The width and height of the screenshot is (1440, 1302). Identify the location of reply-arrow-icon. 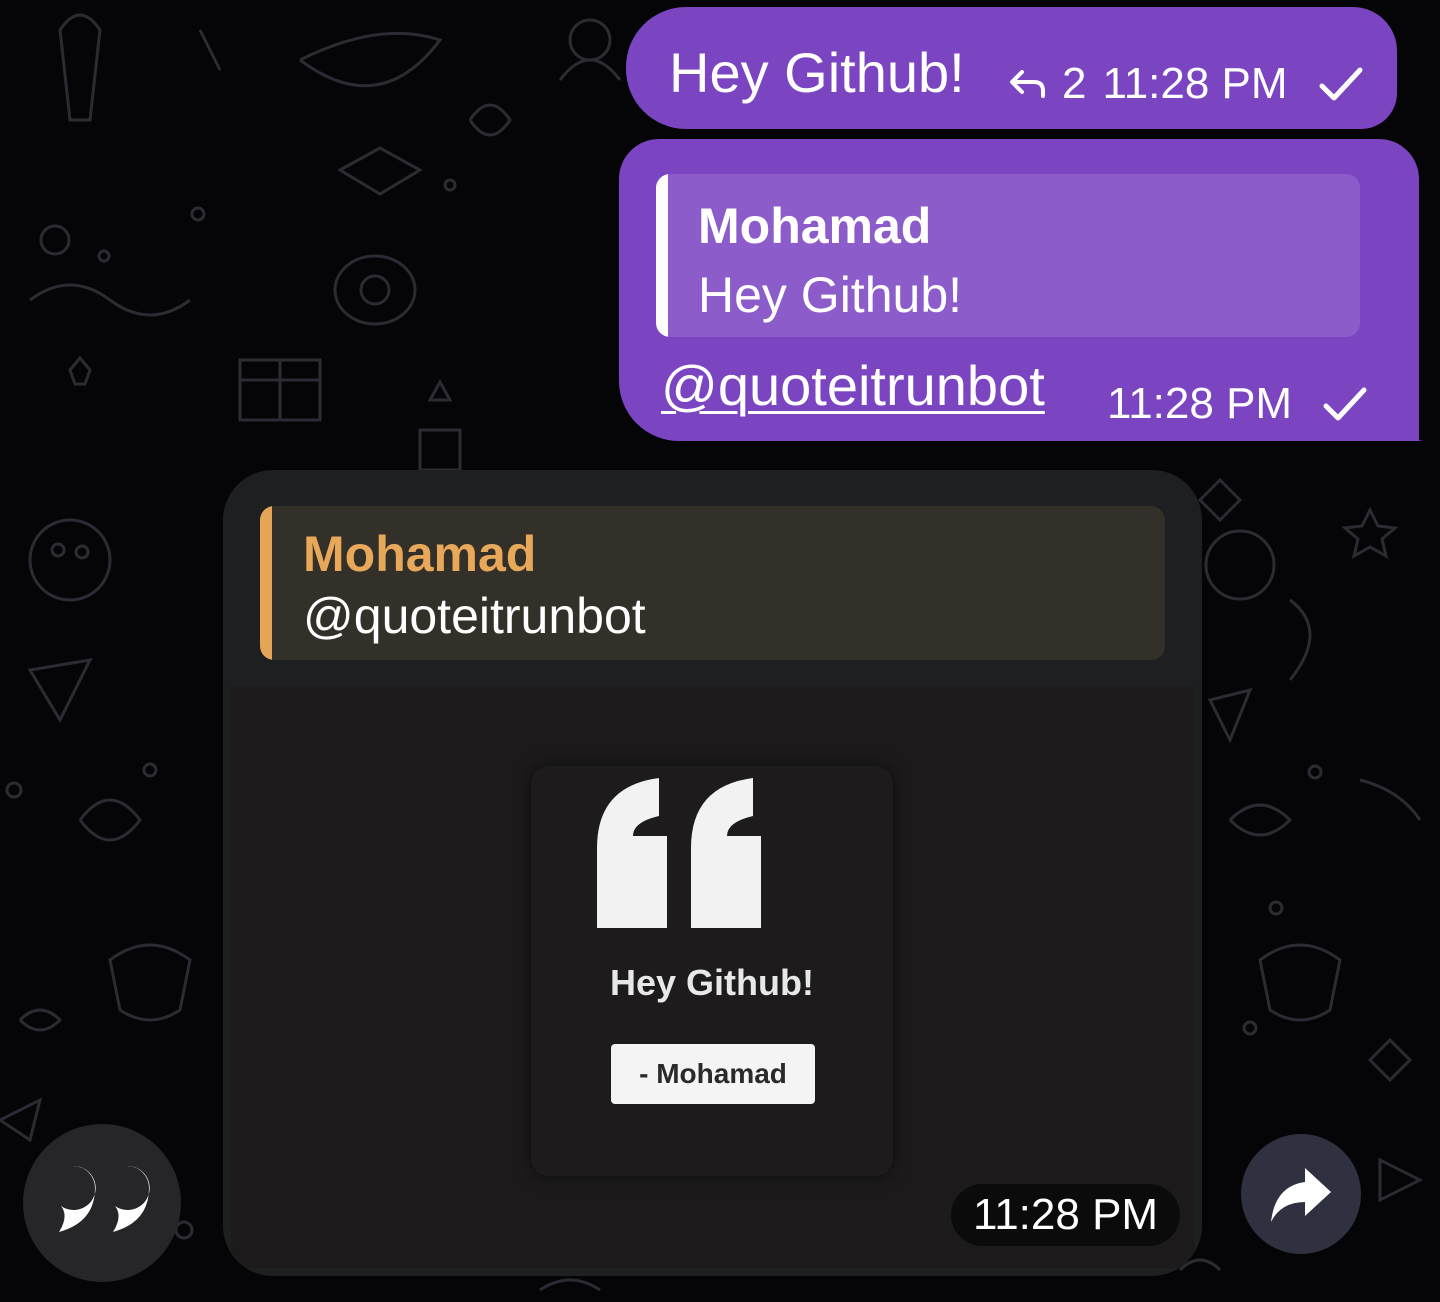
(1027, 84).